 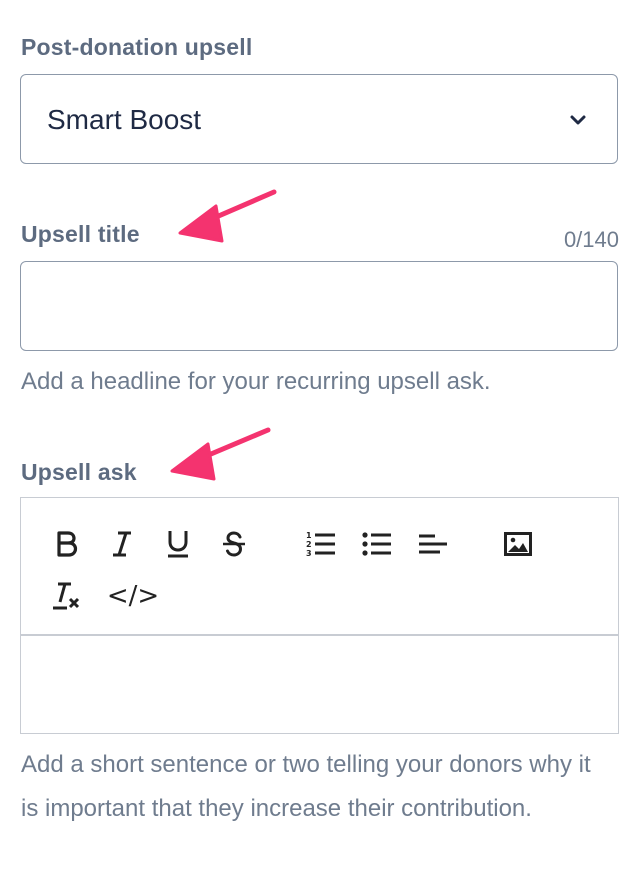 I want to click on bold-button, so click(x=67, y=544).